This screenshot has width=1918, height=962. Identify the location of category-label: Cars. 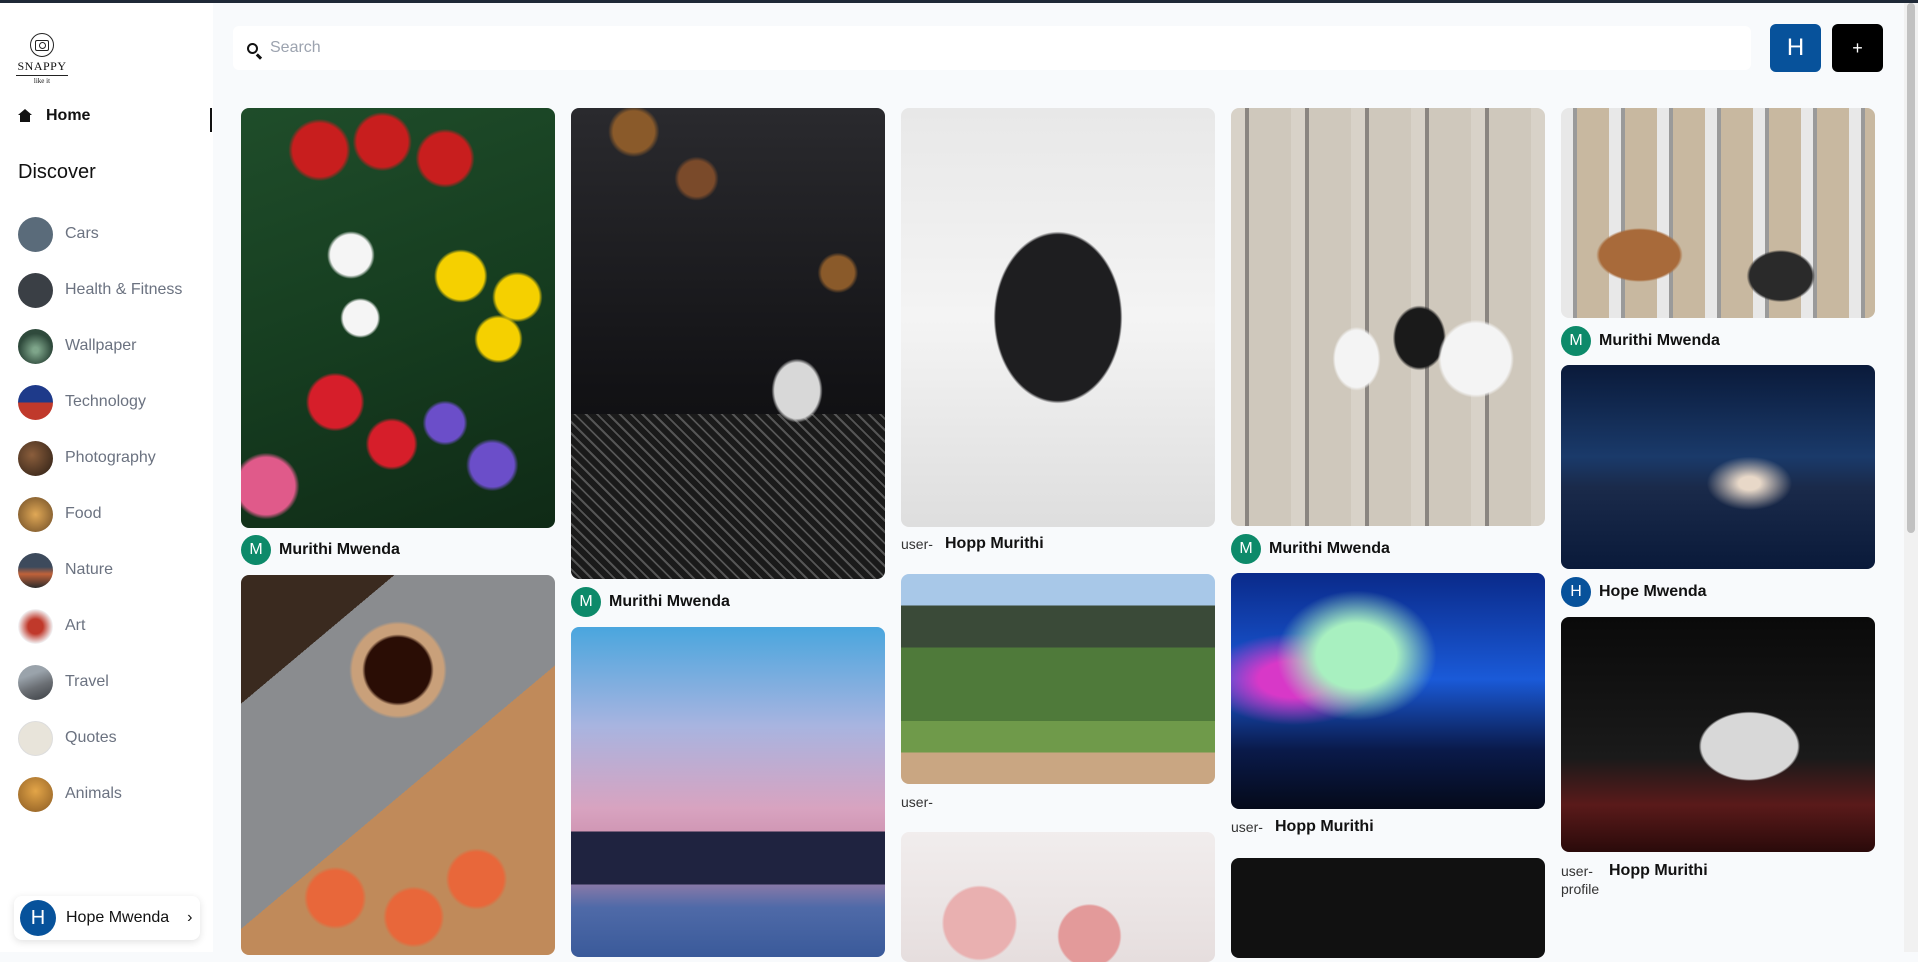
(82, 233).